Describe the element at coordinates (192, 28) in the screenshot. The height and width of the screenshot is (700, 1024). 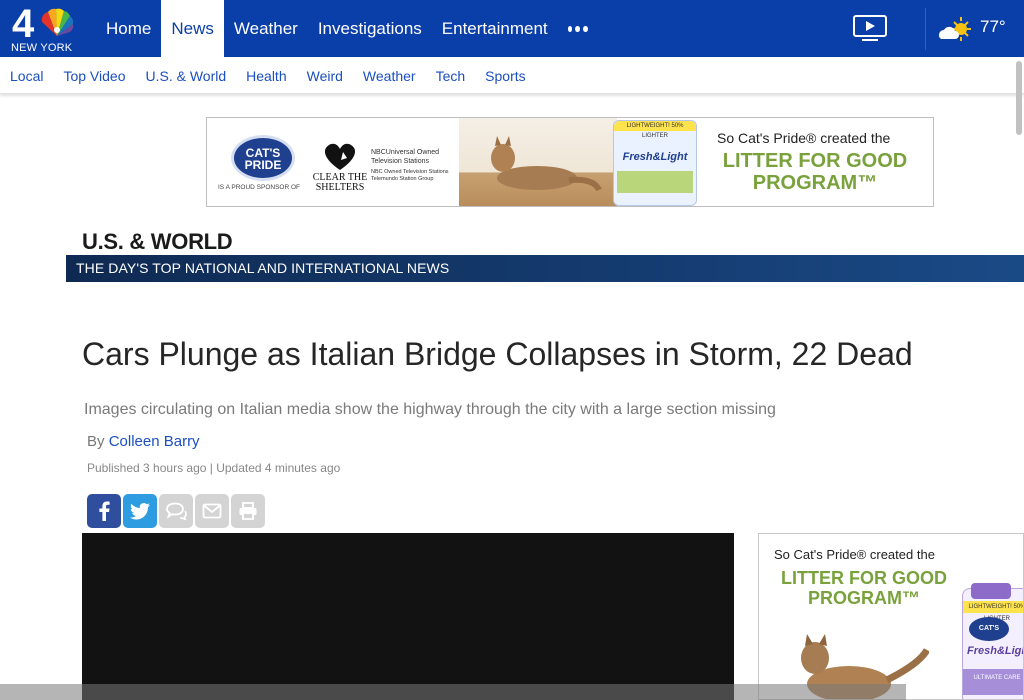
I see `nav-news: News` at that location.